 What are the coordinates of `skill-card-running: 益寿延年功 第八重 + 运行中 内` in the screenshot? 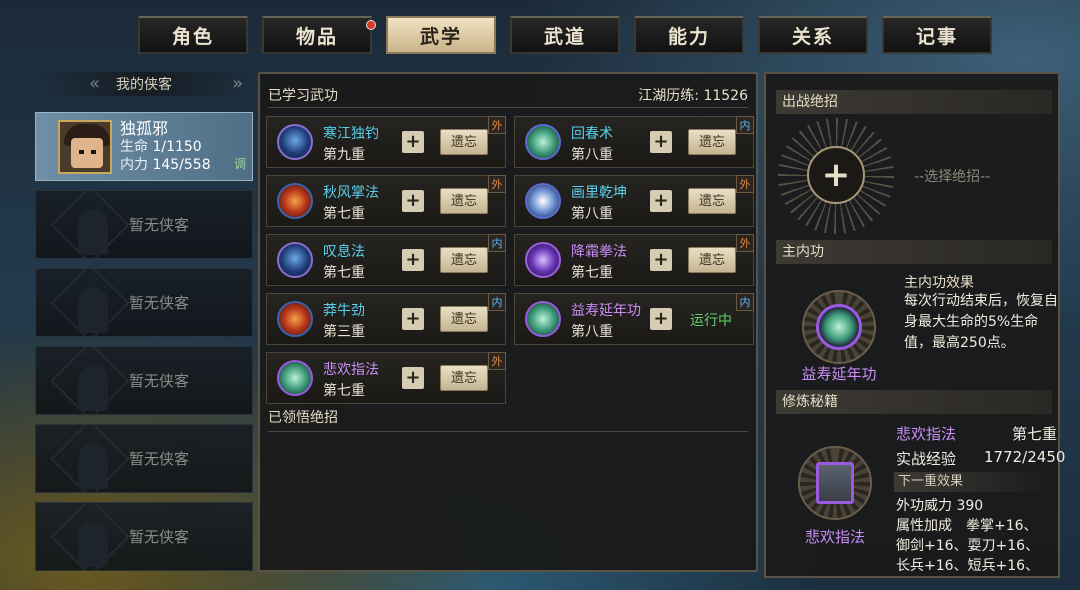 It's located at (634, 319).